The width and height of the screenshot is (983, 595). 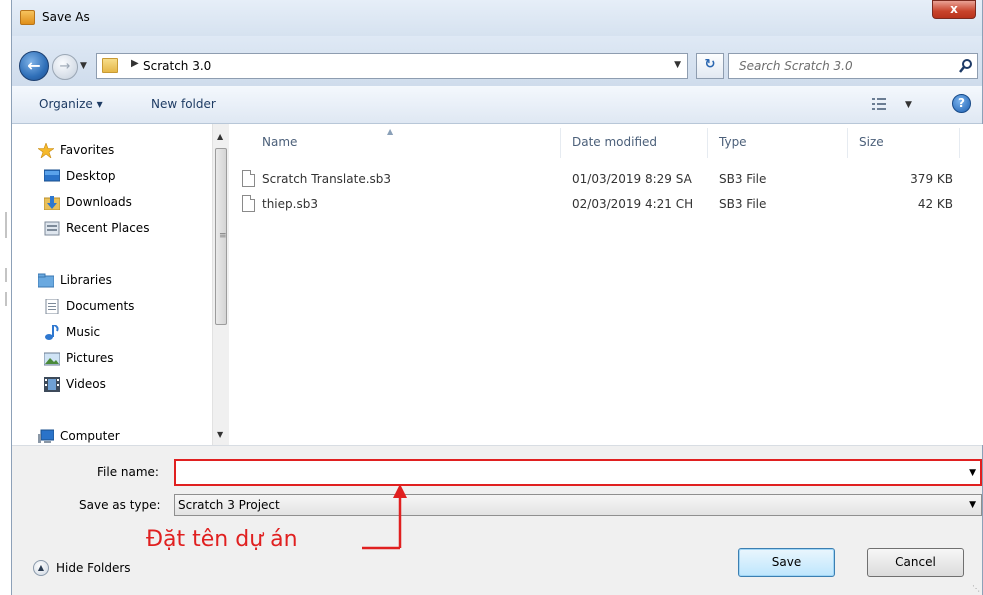 What do you see at coordinates (83, 66) in the screenshot?
I see `history-dropdown-icon: ▼` at bounding box center [83, 66].